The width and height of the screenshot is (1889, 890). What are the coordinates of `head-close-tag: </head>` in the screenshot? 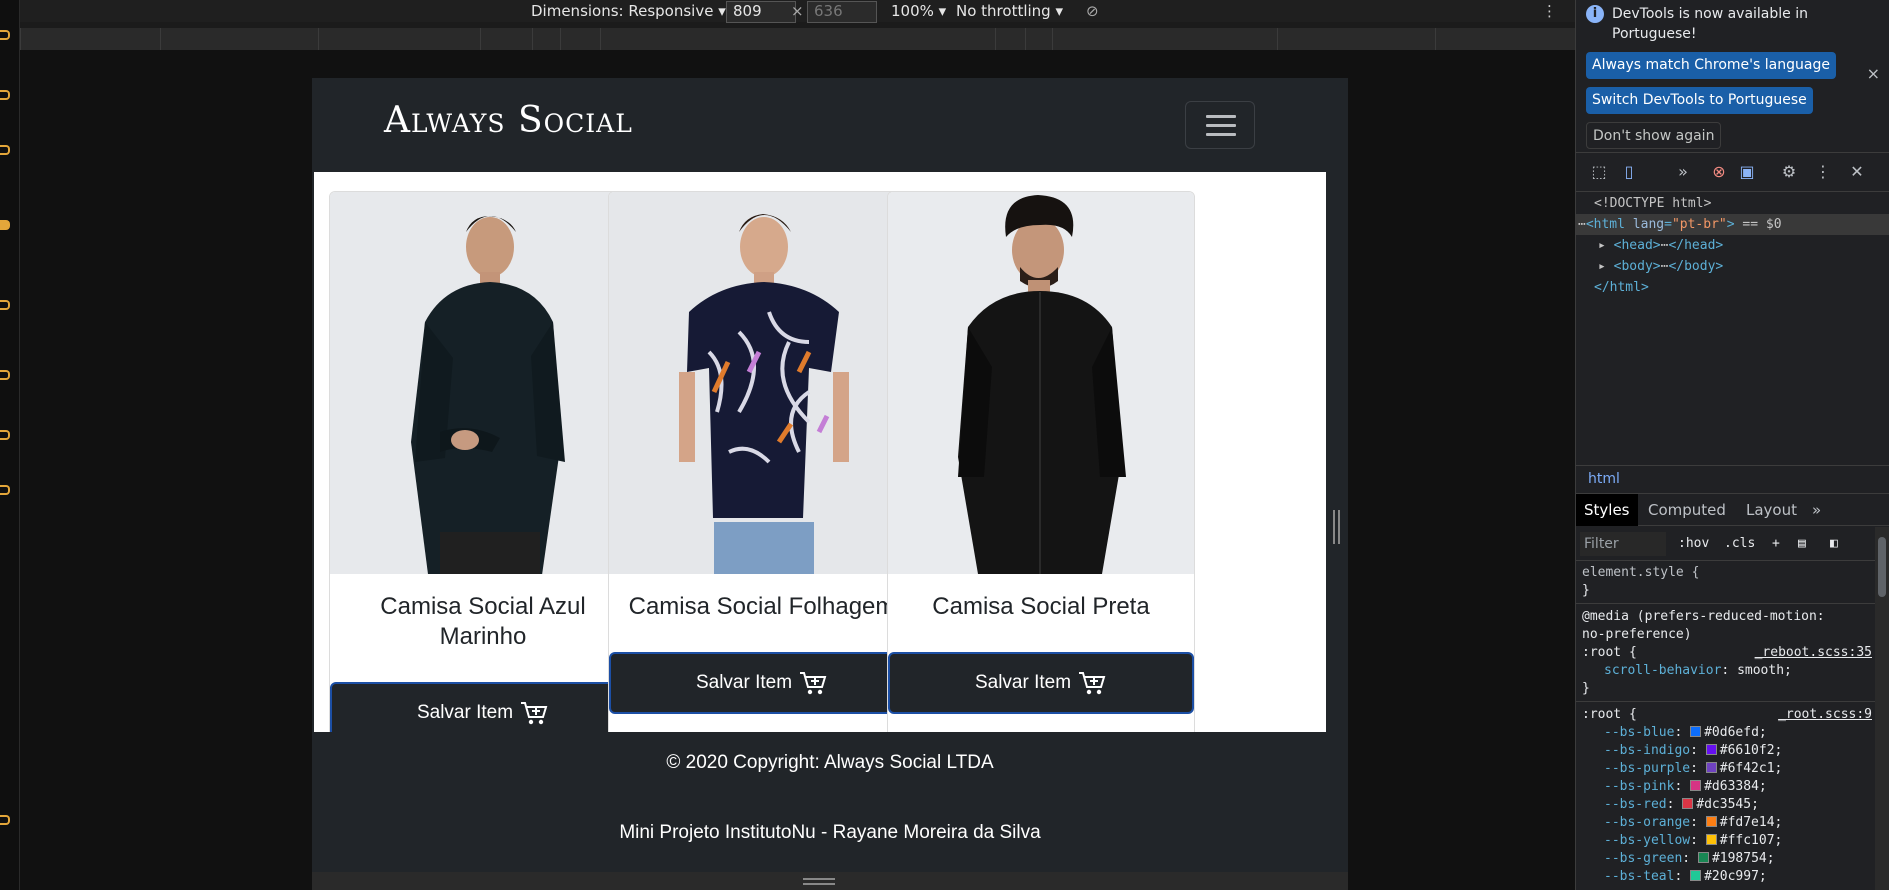 It's located at (1696, 245).